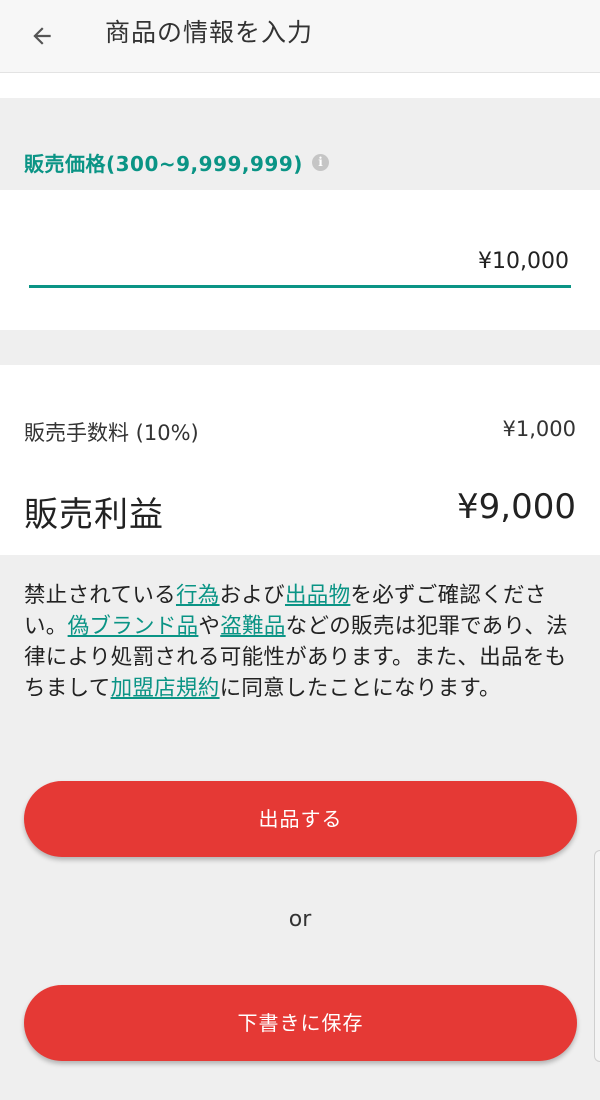  What do you see at coordinates (300, 85) in the screenshot?
I see `top-spacer` at bounding box center [300, 85].